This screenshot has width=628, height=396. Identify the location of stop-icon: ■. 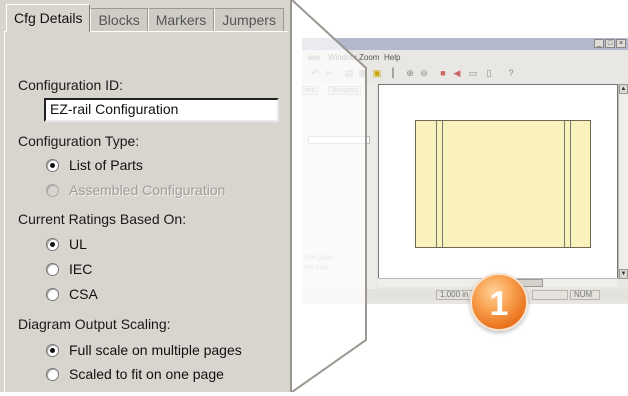
(443, 73).